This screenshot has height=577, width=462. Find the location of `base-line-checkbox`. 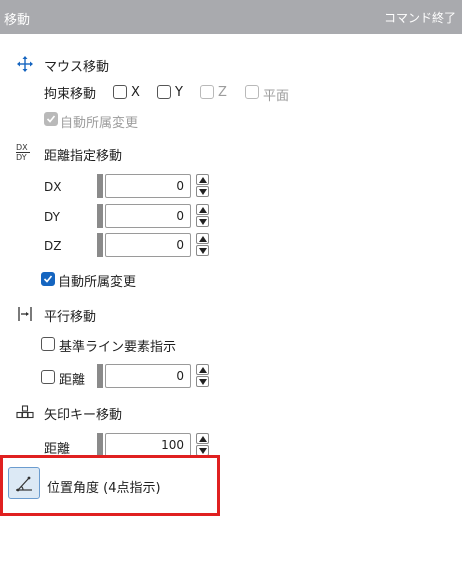

base-line-checkbox is located at coordinates (48, 344).